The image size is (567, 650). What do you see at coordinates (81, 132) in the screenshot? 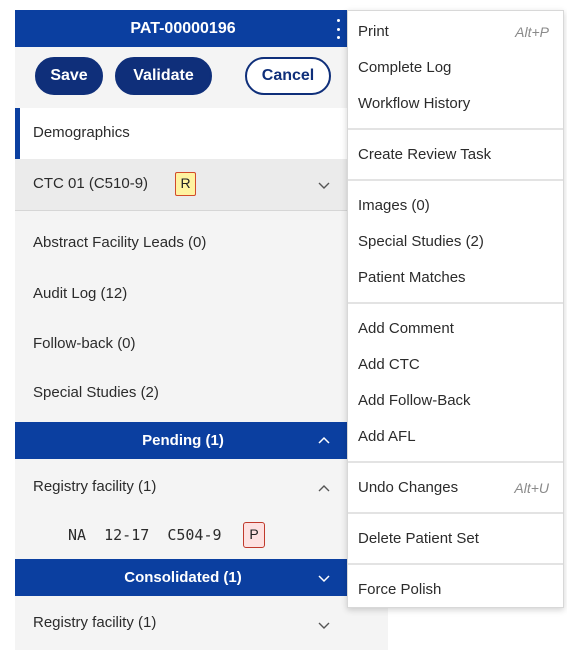
I see `nav-item-label: Demographics` at bounding box center [81, 132].